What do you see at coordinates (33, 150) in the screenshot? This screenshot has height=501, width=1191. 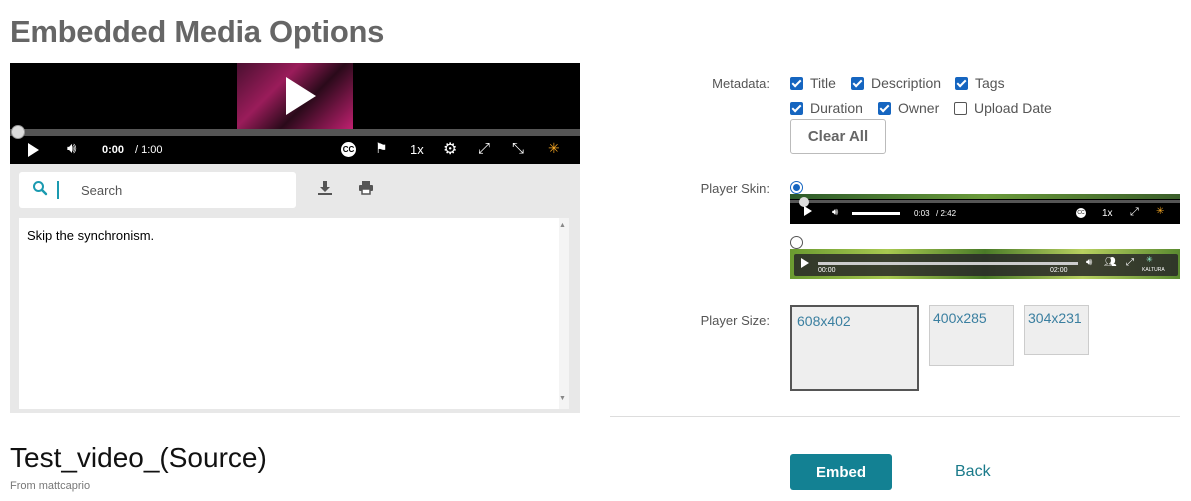 I see `play-icon` at bounding box center [33, 150].